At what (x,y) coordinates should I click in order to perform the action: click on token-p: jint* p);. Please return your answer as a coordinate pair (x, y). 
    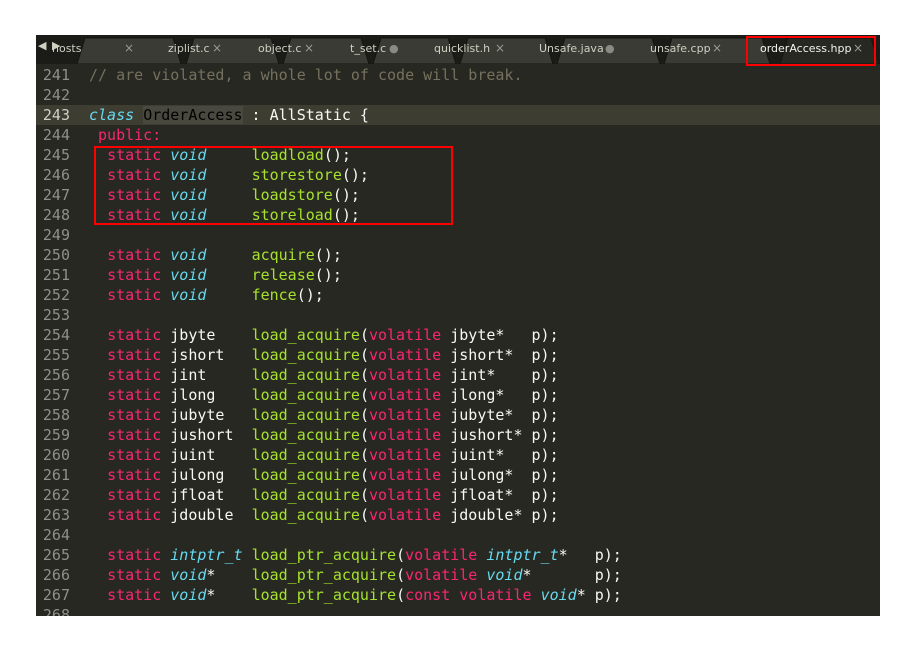
    Looking at the image, I should click on (500, 375).